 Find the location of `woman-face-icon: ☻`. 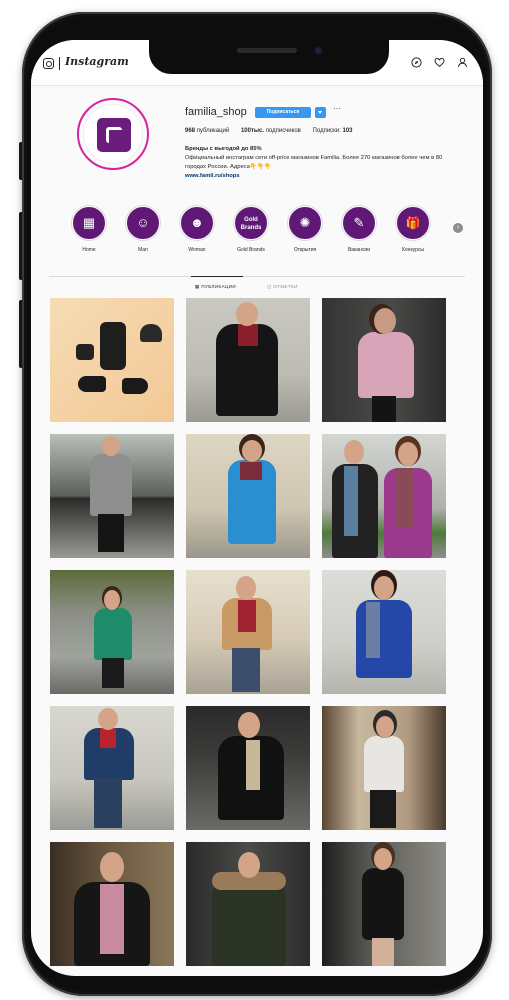

woman-face-icon: ☻ is located at coordinates (197, 223).